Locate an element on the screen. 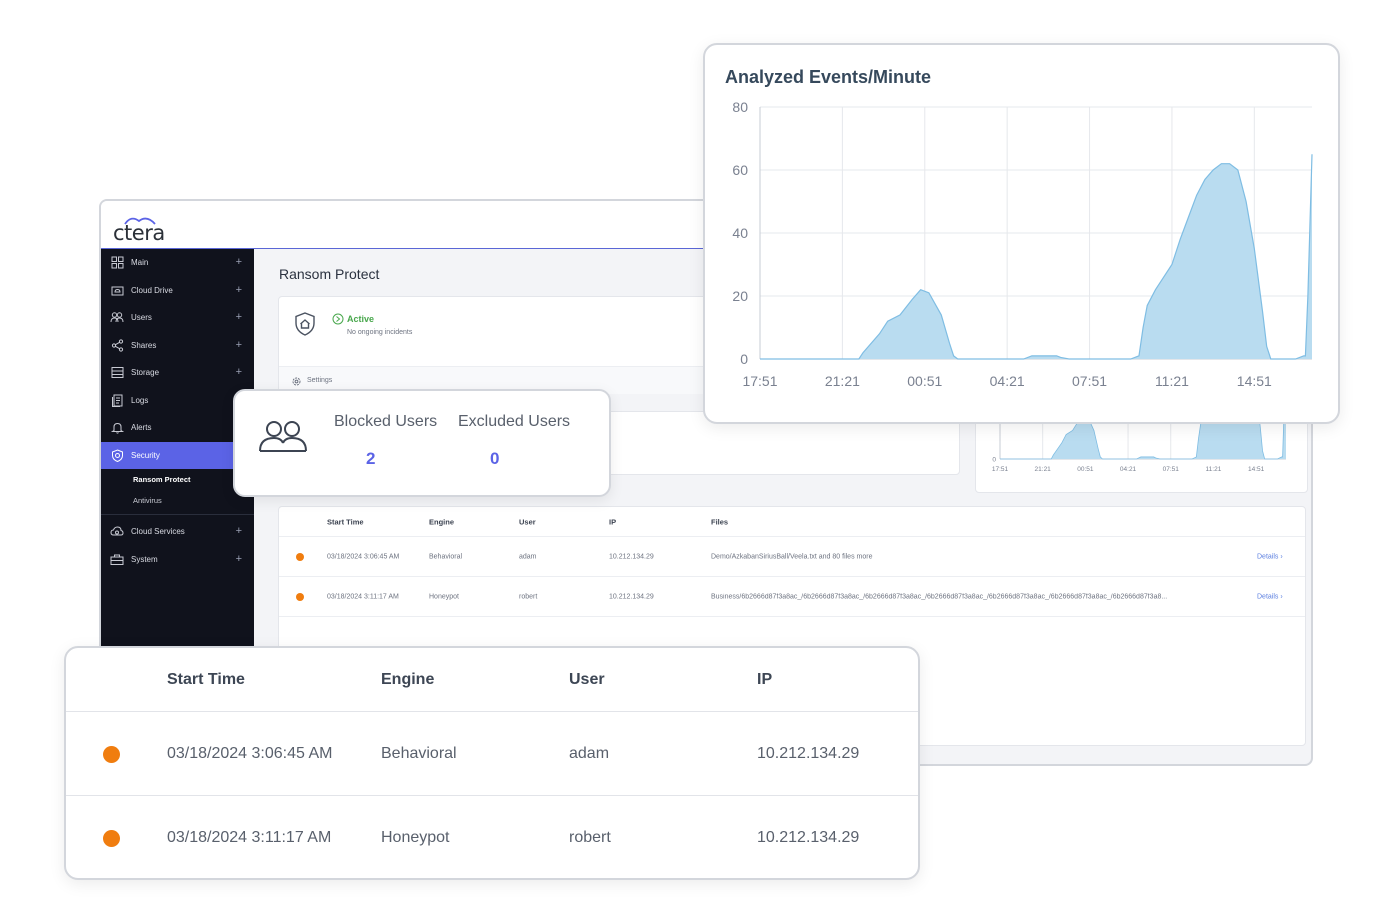  sidebar-item-label: System is located at coordinates (144, 559).